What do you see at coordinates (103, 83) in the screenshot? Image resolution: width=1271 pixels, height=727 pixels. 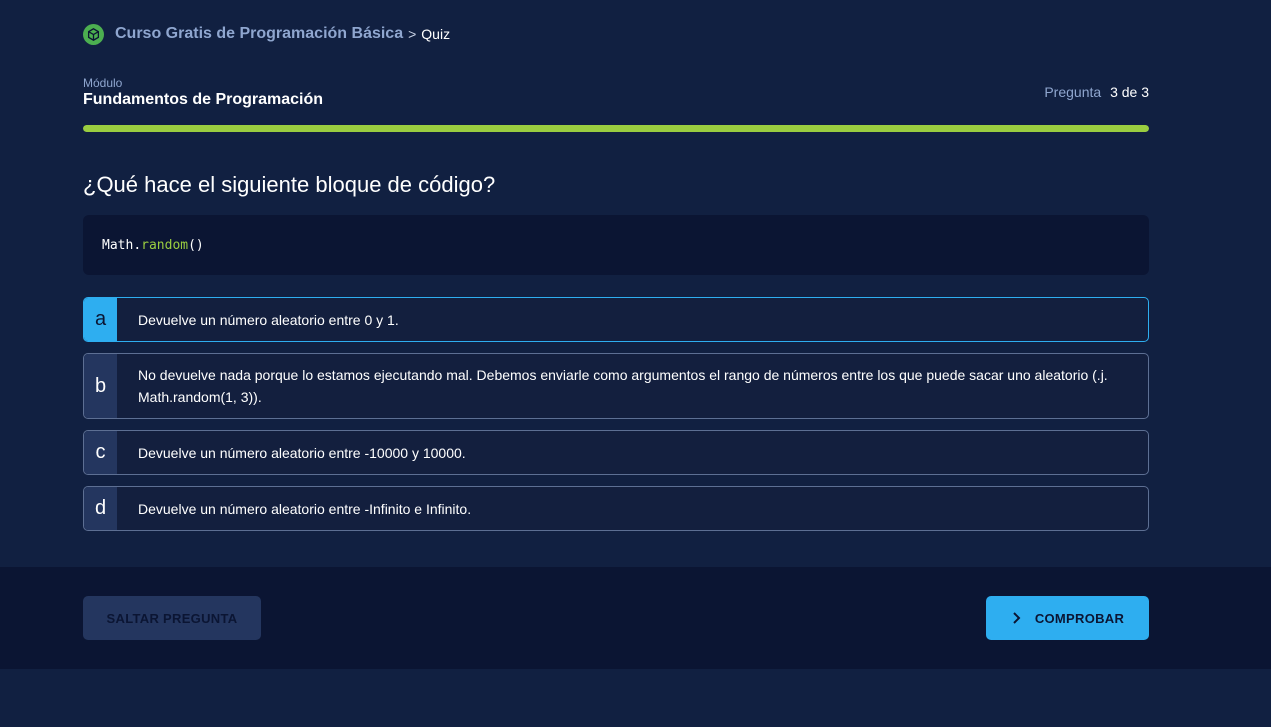 I see `module-label: Módulo` at bounding box center [103, 83].